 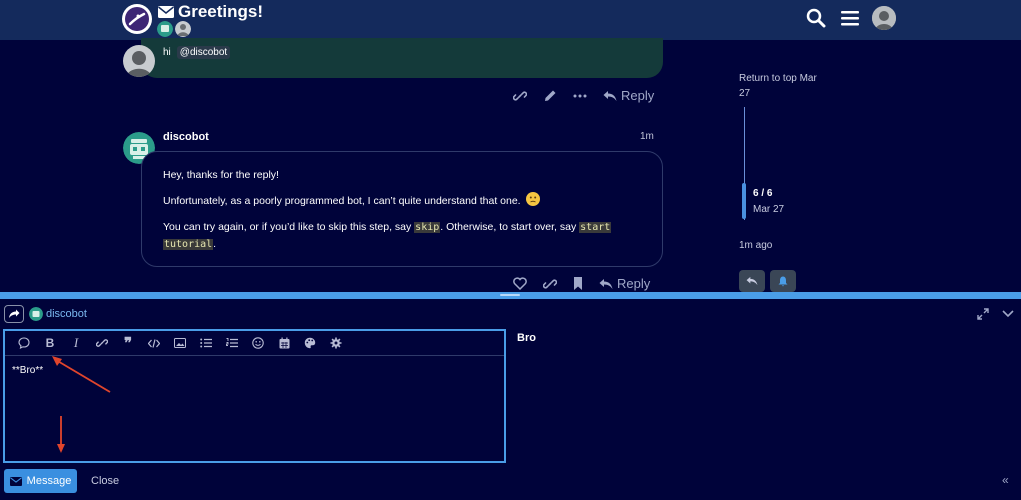 I want to click on like-icon, so click(x=520, y=283).